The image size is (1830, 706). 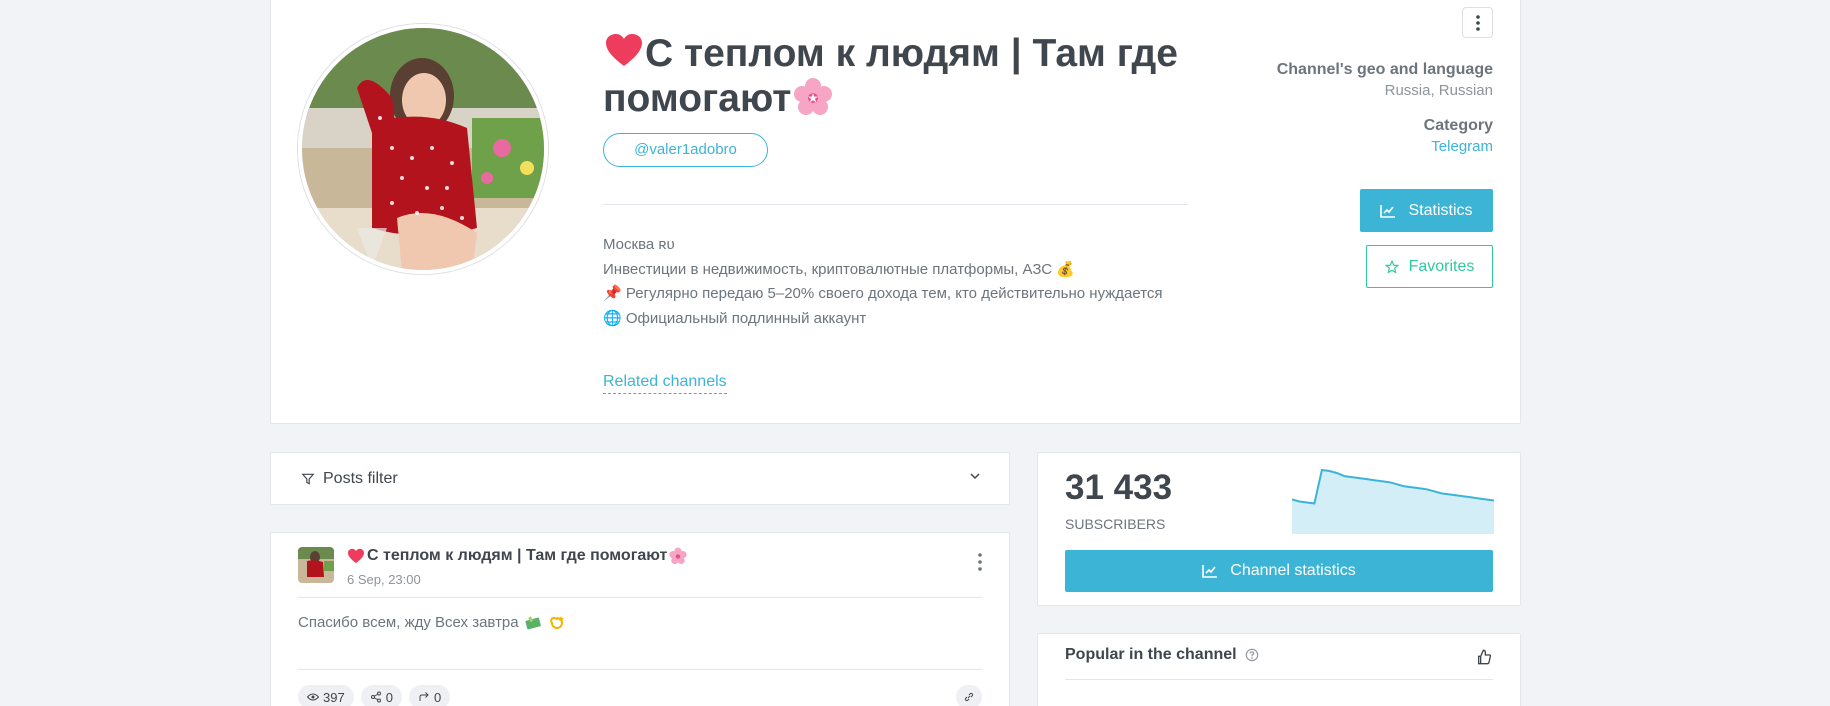 What do you see at coordinates (429, 695) in the screenshot?
I see `forwards-counter: 0` at bounding box center [429, 695].